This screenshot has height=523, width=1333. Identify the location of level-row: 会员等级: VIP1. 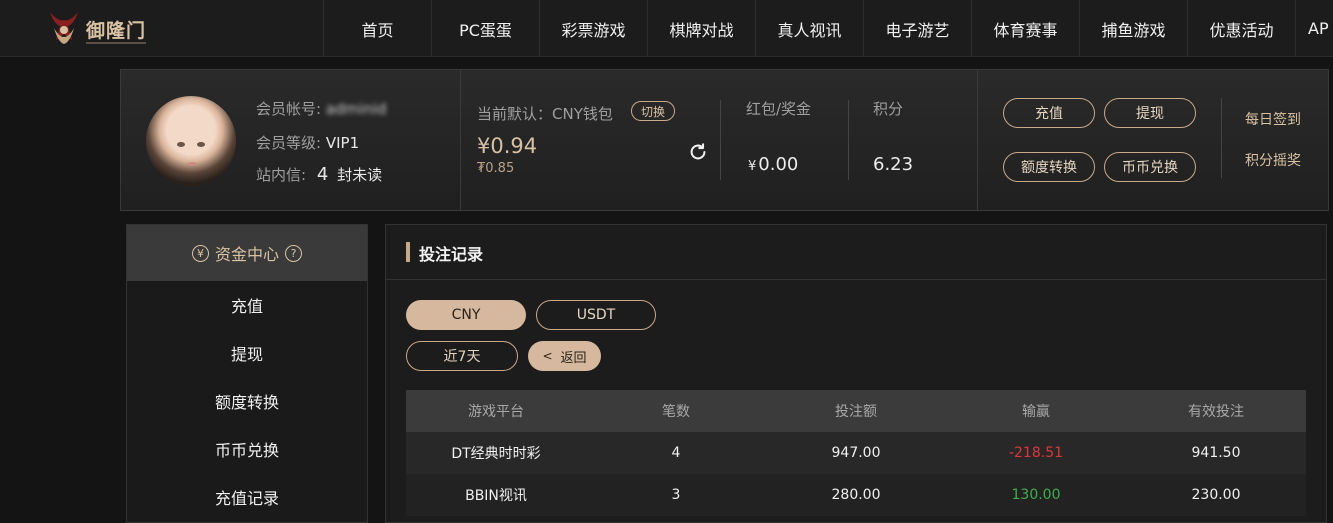
(307, 142).